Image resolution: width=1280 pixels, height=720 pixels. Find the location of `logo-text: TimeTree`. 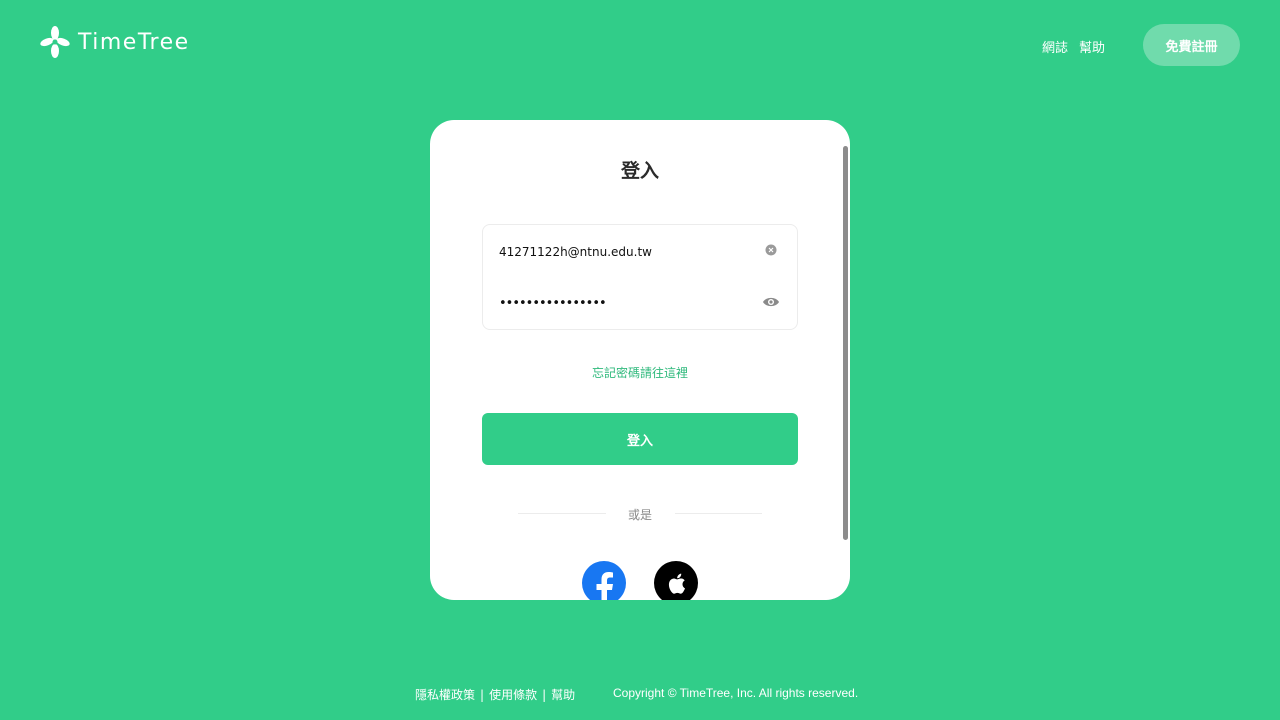

logo-text: TimeTree is located at coordinates (134, 42).